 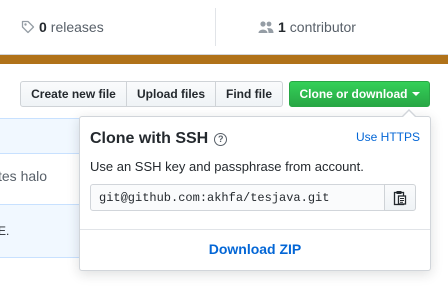 I want to click on contributors-stat: 1 contributor, so click(x=307, y=27).